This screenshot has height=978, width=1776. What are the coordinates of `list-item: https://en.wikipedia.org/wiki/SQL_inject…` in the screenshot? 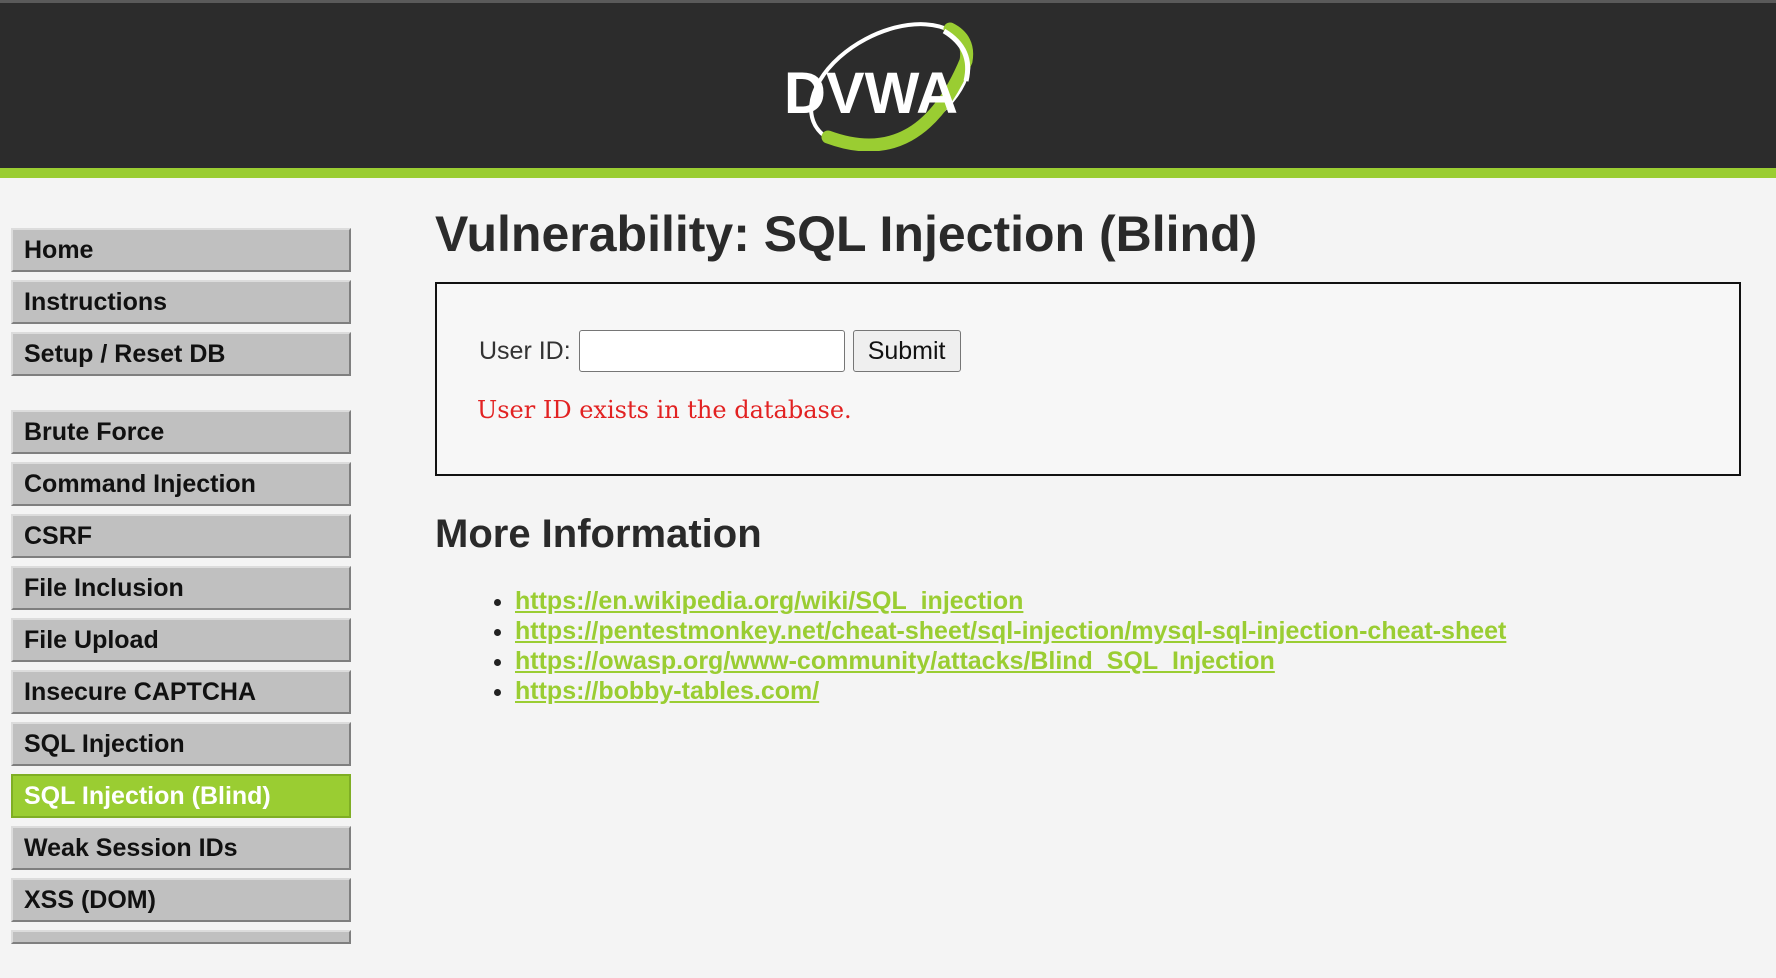 It's located at (1127, 601).